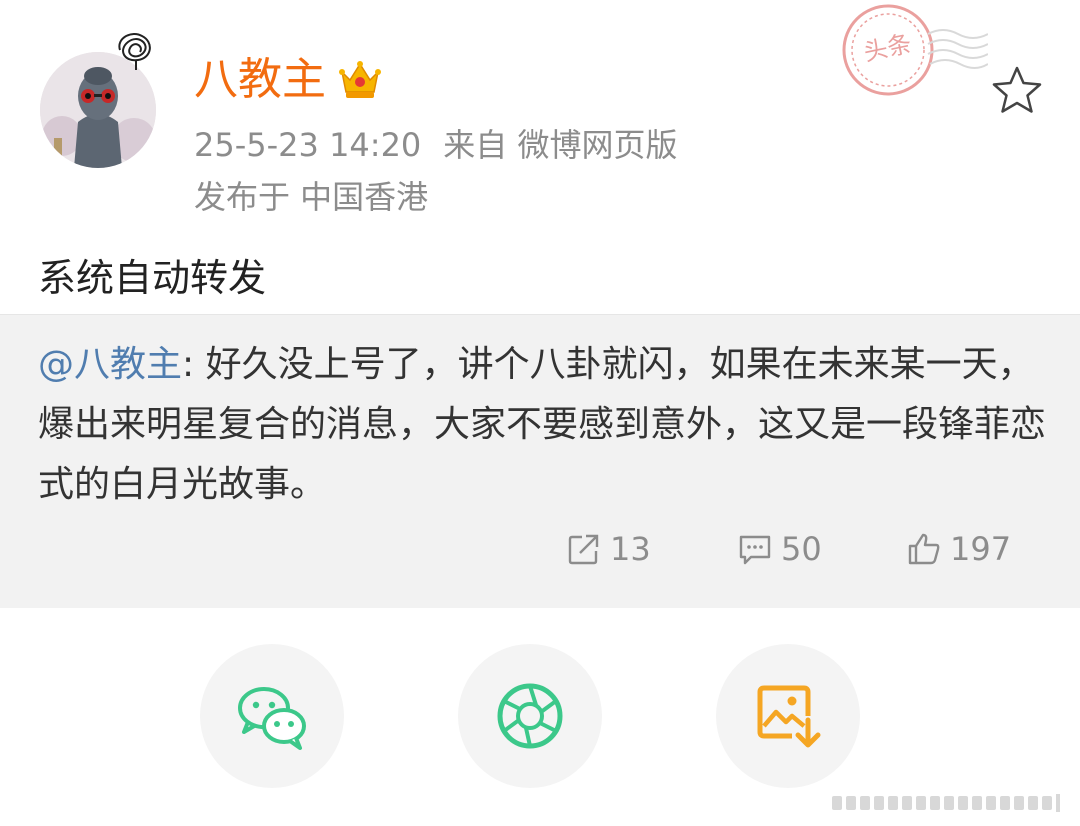 The width and height of the screenshot is (1080, 826). I want to click on headline-stamp: 头条, so click(915, 50).